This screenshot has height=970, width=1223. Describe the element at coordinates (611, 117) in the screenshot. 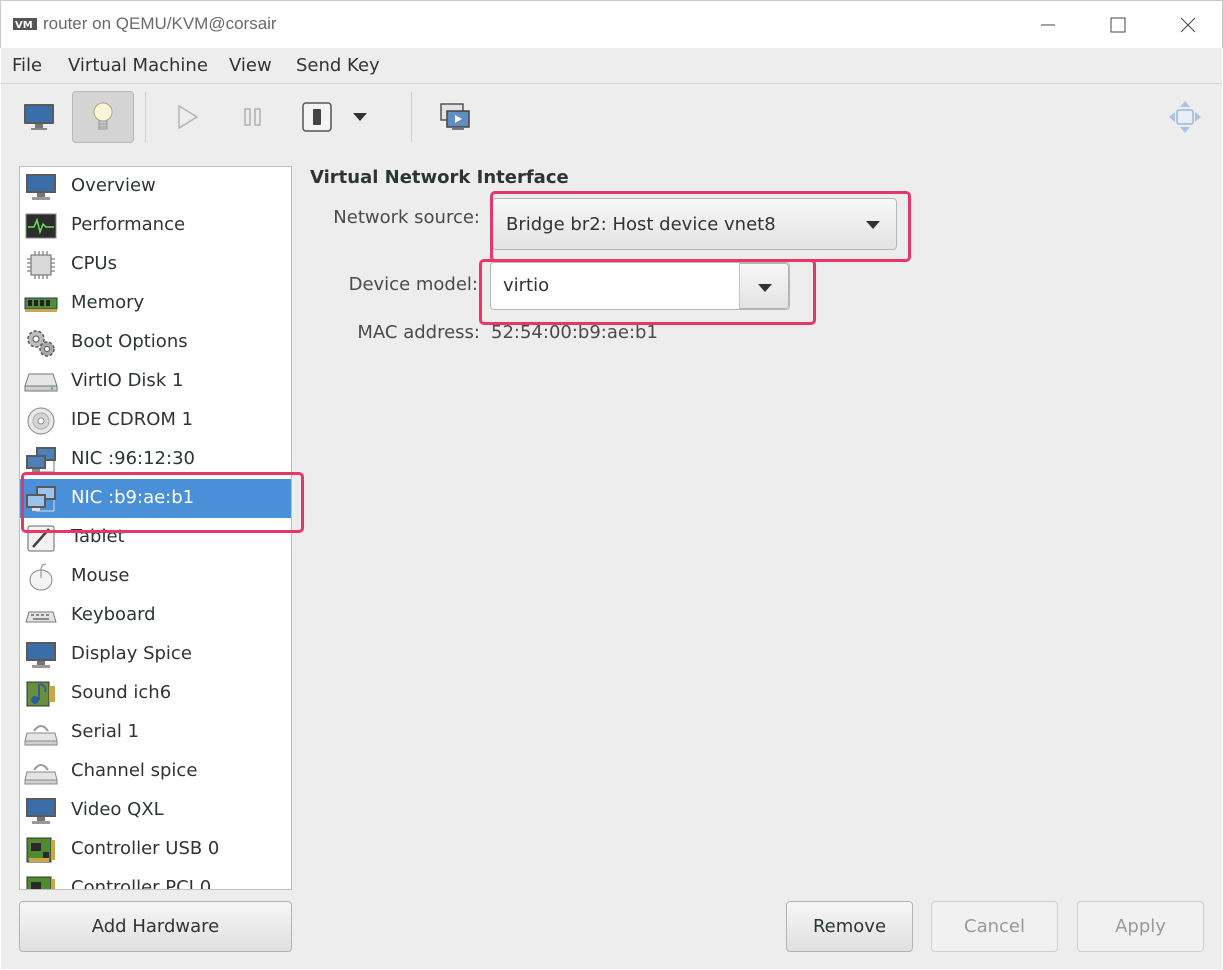

I see `toolbar` at that location.